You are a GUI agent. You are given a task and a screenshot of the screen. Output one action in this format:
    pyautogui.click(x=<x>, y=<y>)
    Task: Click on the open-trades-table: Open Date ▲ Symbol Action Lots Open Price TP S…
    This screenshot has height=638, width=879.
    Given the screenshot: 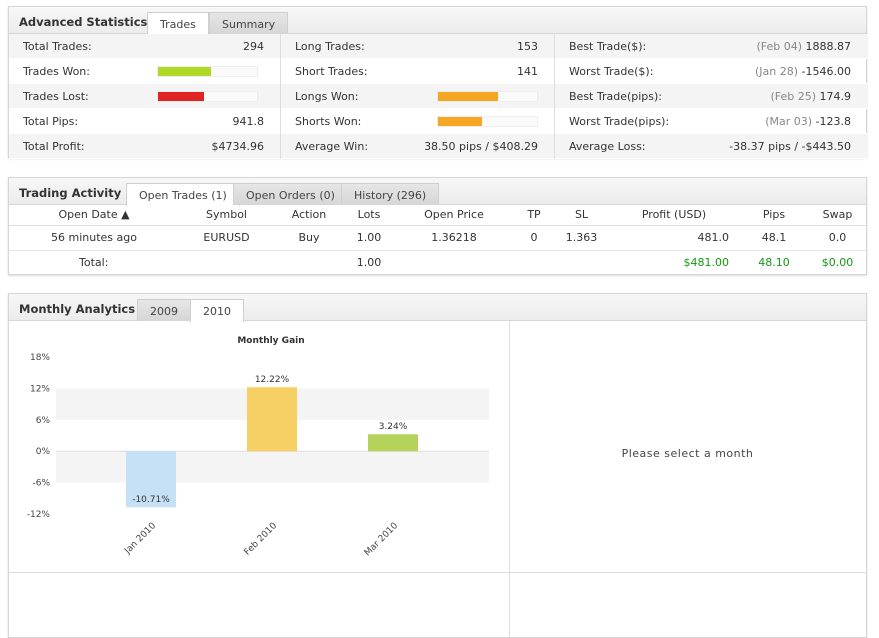 What is the action you would take?
    pyautogui.click(x=437, y=240)
    